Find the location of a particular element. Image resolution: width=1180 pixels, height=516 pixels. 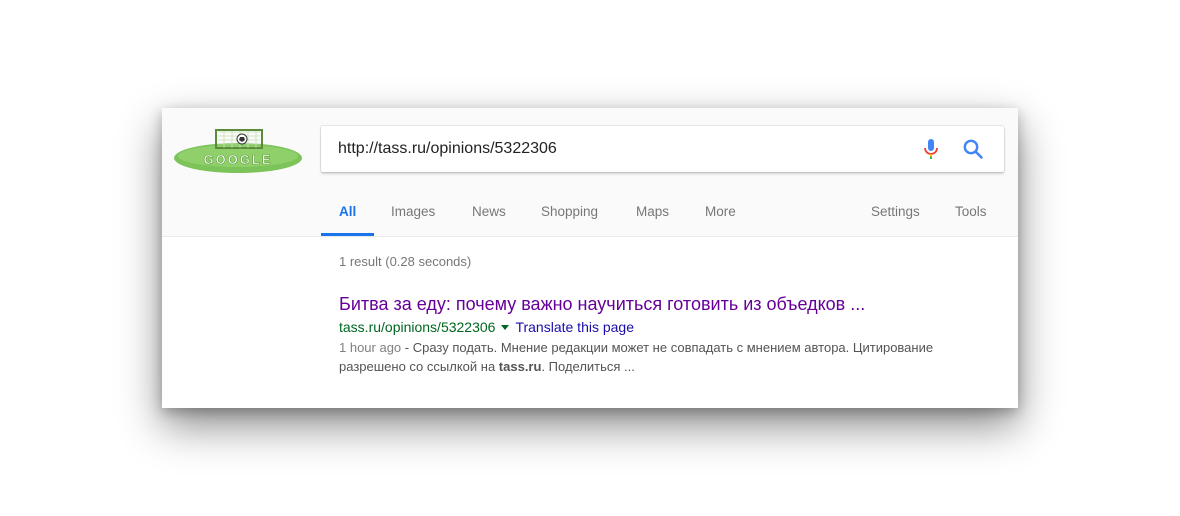

snippet-bold: tass.ru is located at coordinates (520, 366).